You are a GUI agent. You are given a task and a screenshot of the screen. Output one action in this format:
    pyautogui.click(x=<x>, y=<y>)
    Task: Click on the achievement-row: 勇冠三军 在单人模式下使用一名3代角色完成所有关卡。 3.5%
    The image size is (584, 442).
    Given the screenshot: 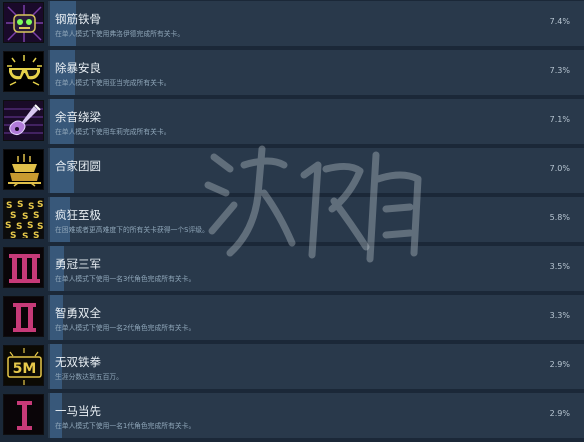 What is the action you would take?
    pyautogui.click(x=292, y=268)
    